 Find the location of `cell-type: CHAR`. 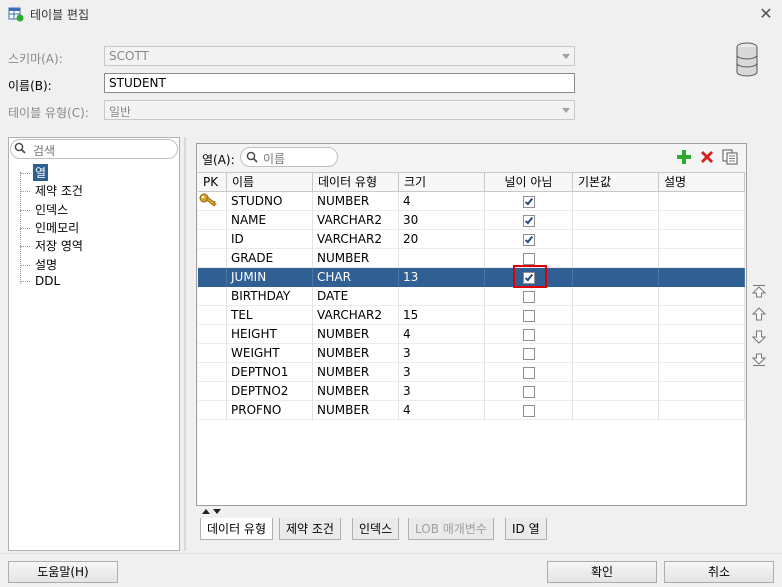

cell-type: CHAR is located at coordinates (356, 277).